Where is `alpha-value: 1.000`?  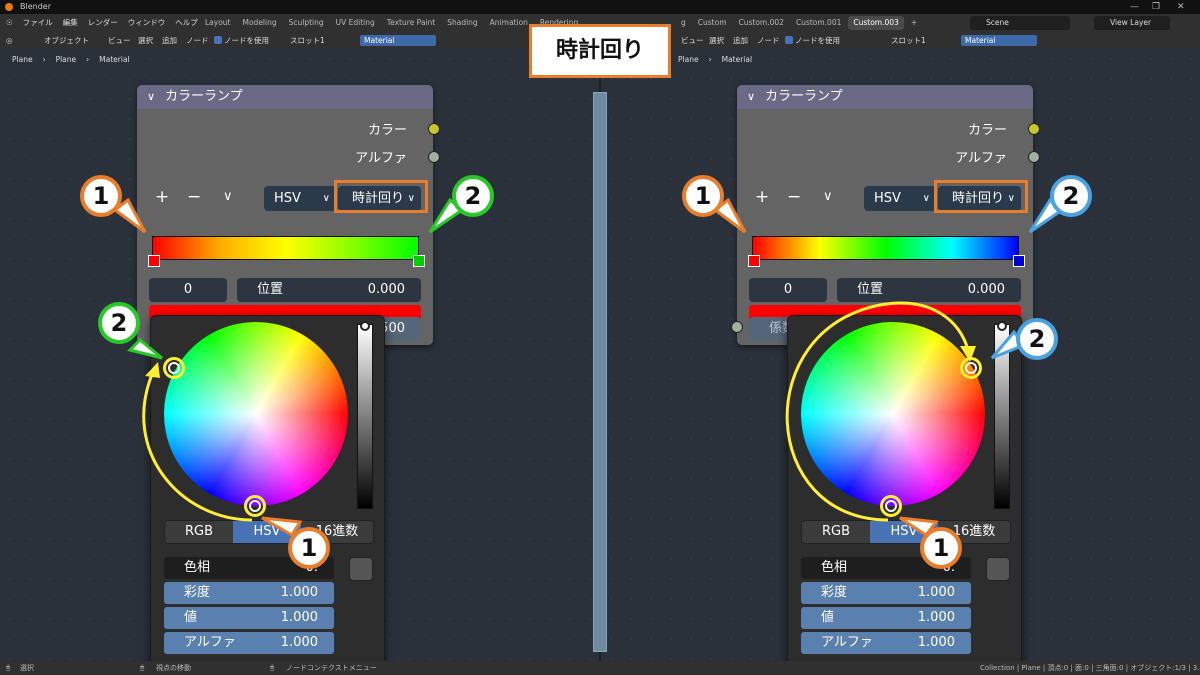 alpha-value: 1.000 is located at coordinates (936, 642).